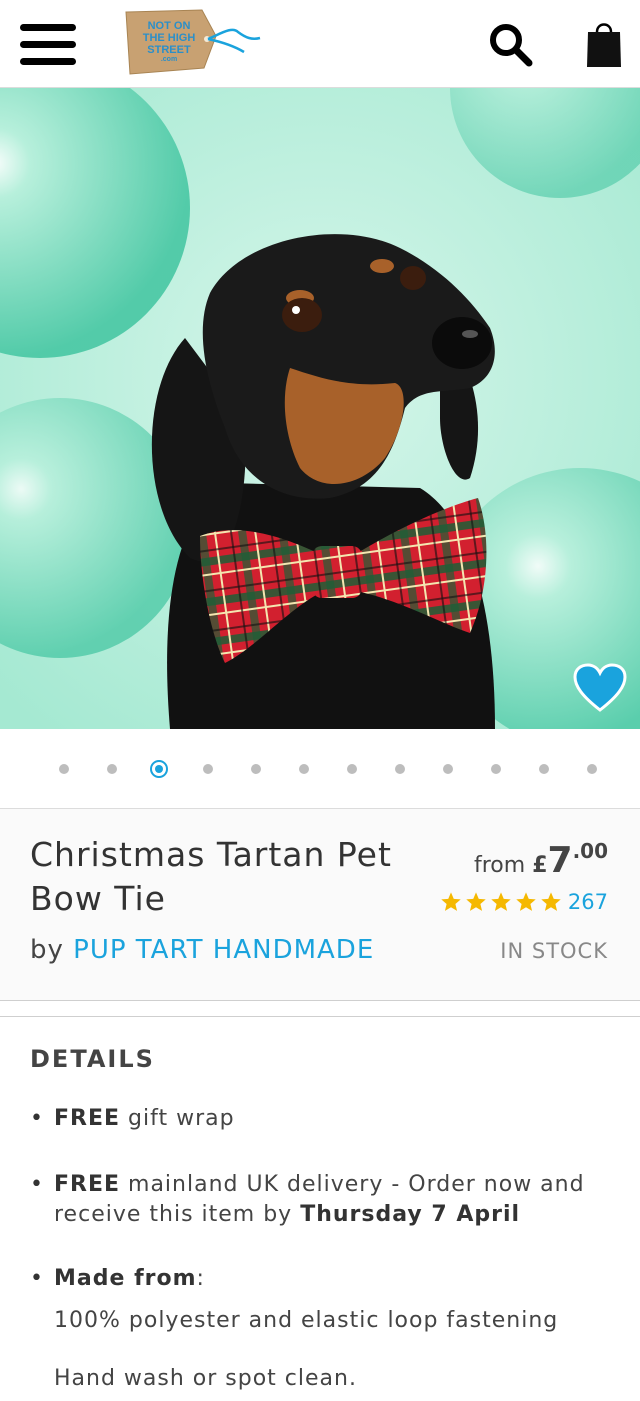  Describe the element at coordinates (499, 865) in the screenshot. I see `price-prefix: from` at that location.